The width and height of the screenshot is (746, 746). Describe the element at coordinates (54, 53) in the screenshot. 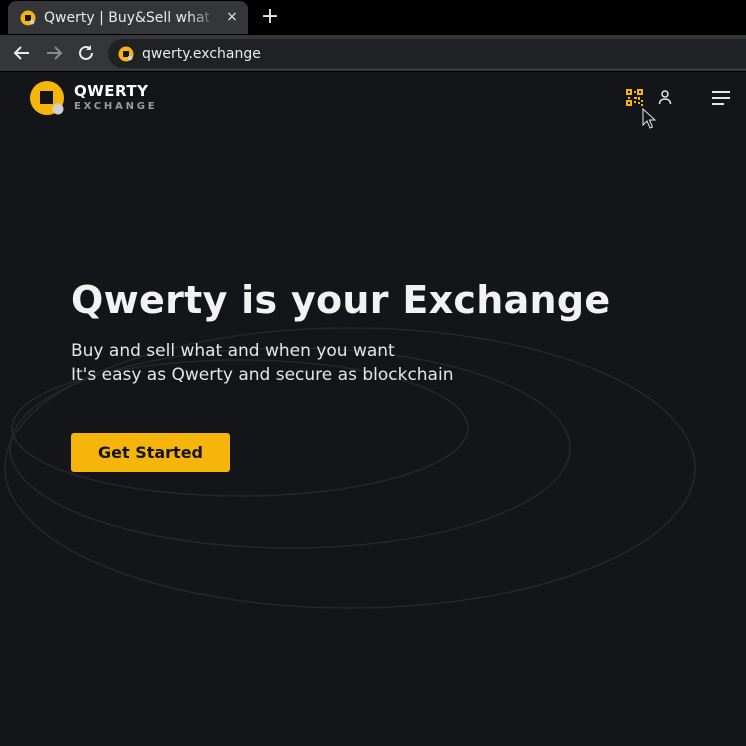

I see `forward-arrow-icon` at that location.